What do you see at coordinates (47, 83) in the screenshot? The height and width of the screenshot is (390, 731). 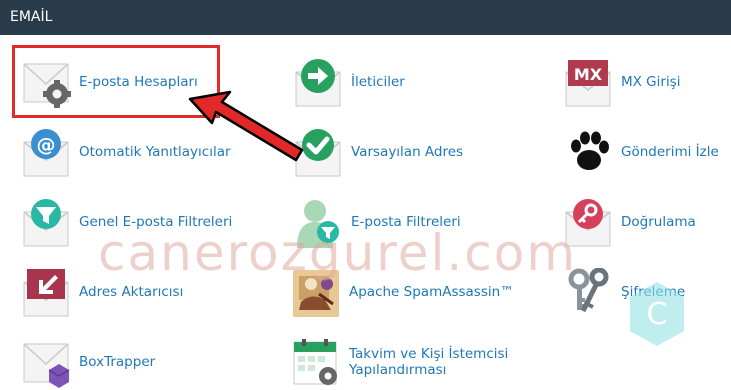 I see `envelope-gear-icon` at bounding box center [47, 83].